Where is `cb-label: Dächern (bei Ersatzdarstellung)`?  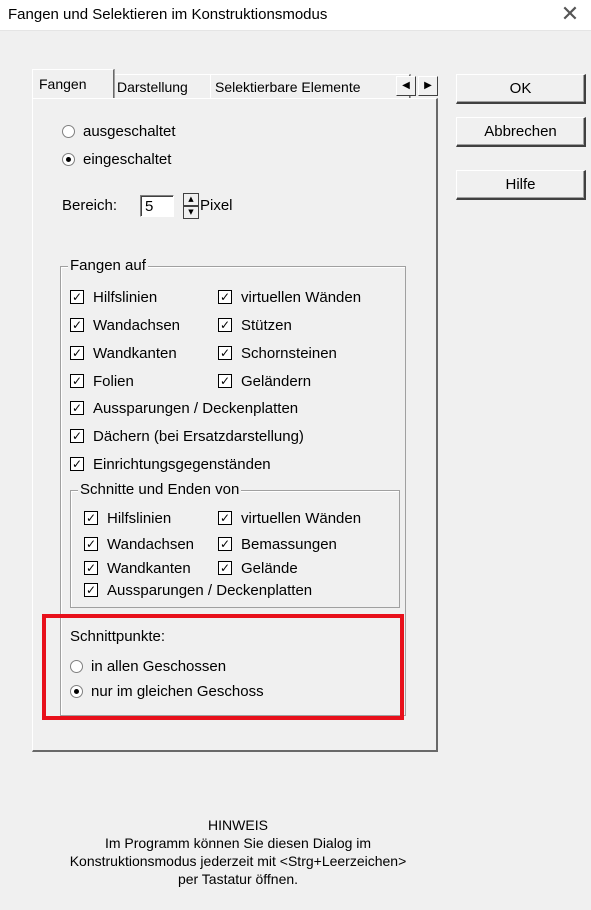 cb-label: Dächern (bei Ersatzdarstellung) is located at coordinates (198, 436).